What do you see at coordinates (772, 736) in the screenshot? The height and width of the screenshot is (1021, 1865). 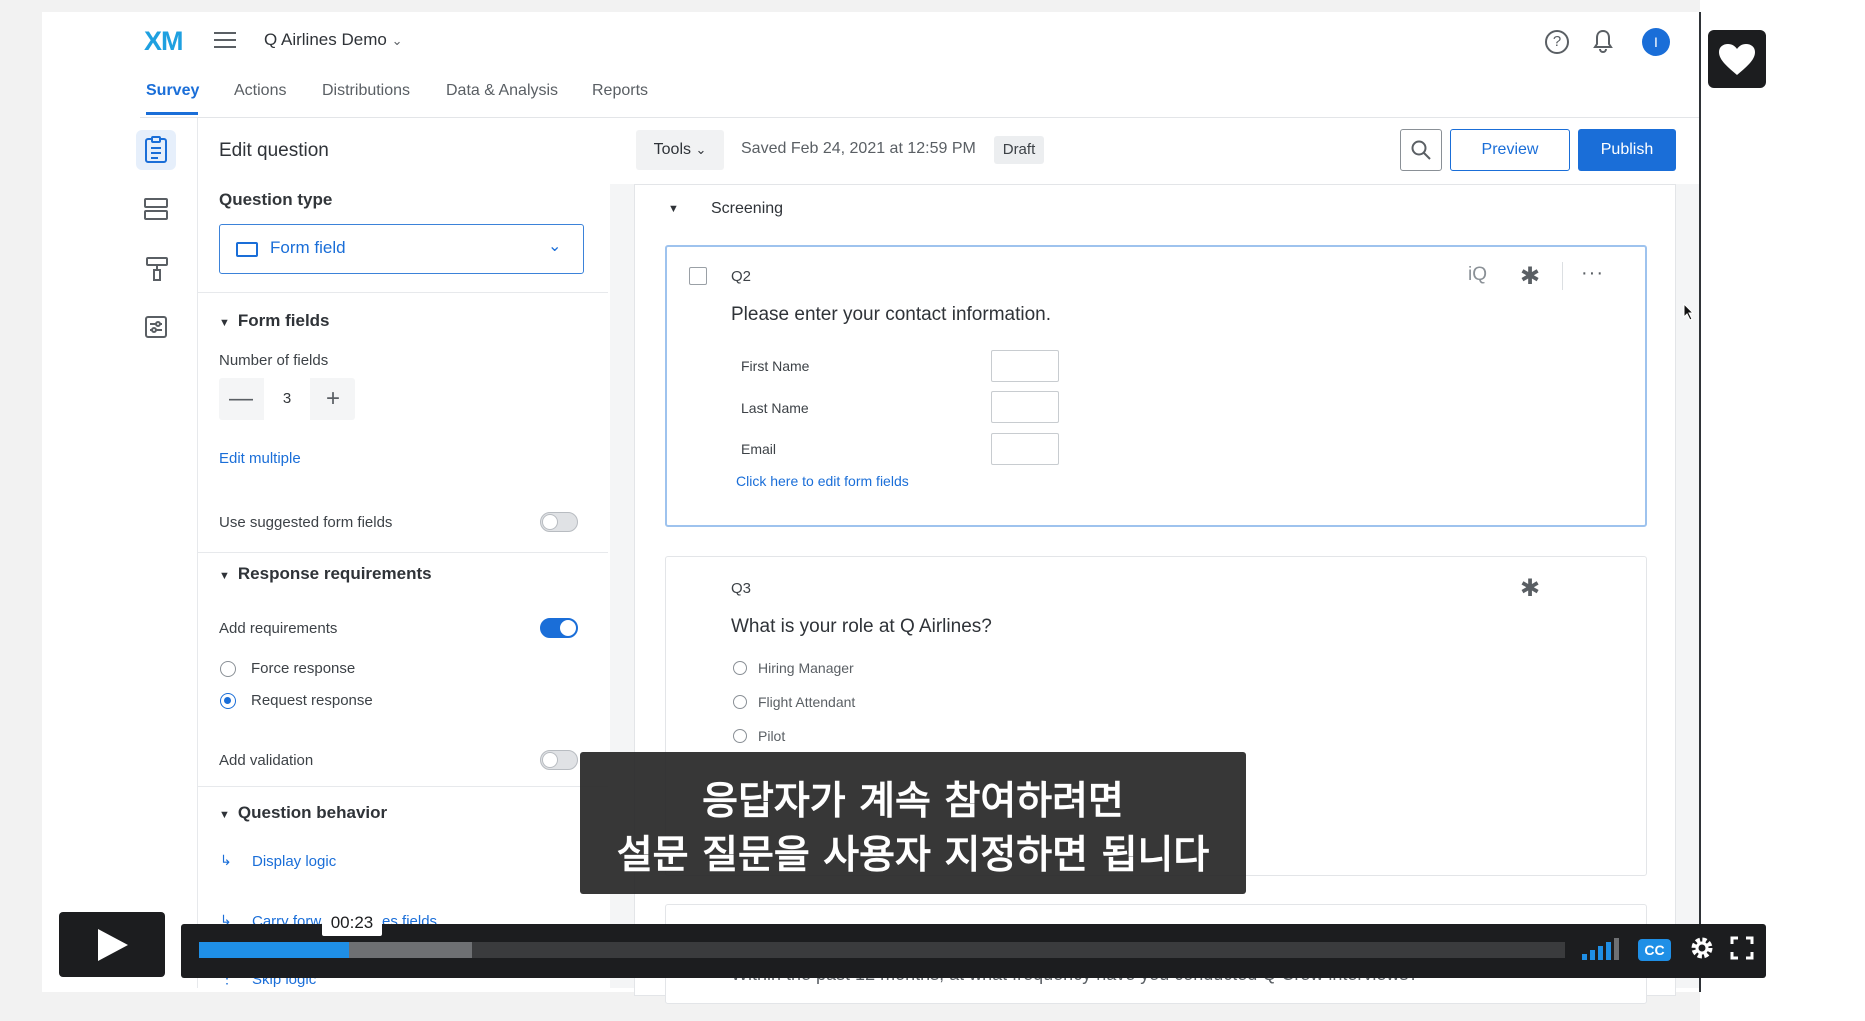 I see `option-label: Pilot` at bounding box center [772, 736].